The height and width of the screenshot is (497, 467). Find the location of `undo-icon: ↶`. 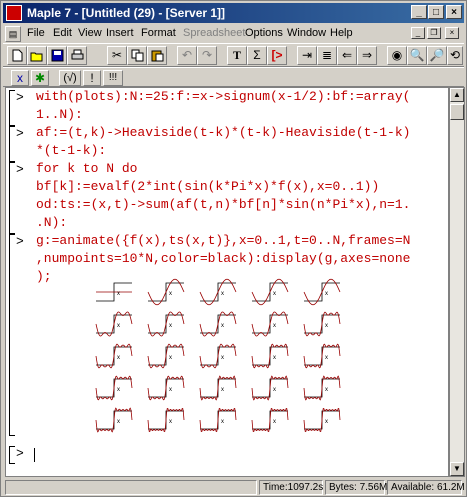

undo-icon: ↶ is located at coordinates (187, 55).